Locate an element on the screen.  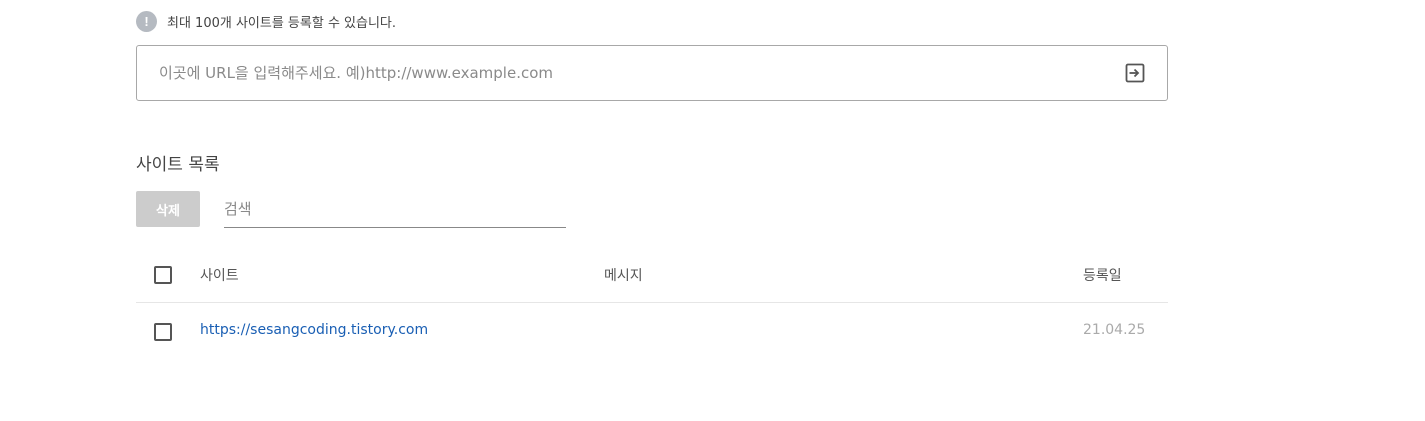
url-input-box is located at coordinates (652, 73).